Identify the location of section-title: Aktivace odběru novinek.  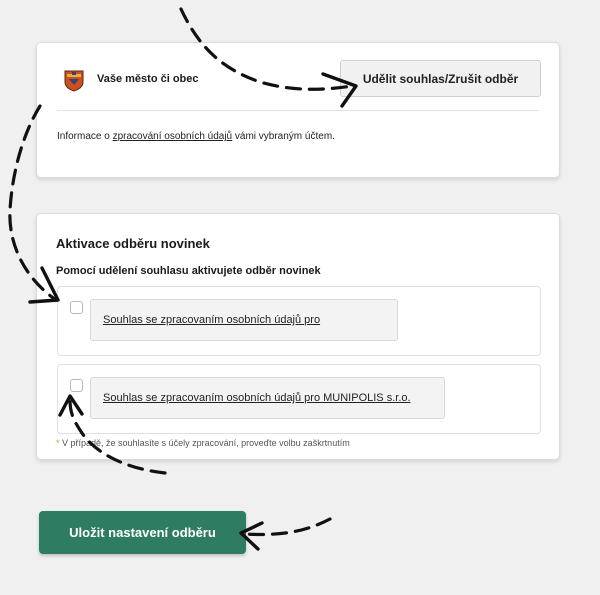
(133, 243).